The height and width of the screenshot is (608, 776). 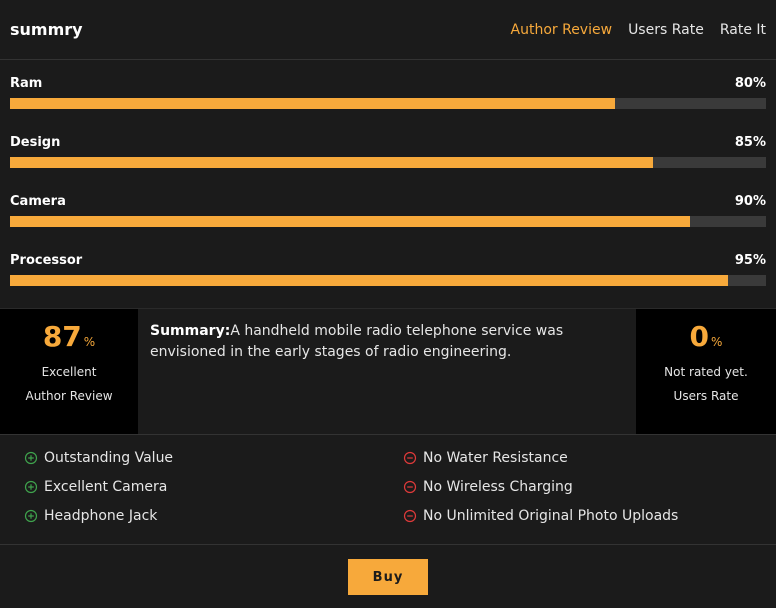 I want to click on review-tabs: Author Review Users Rate Rate It, so click(x=638, y=30).